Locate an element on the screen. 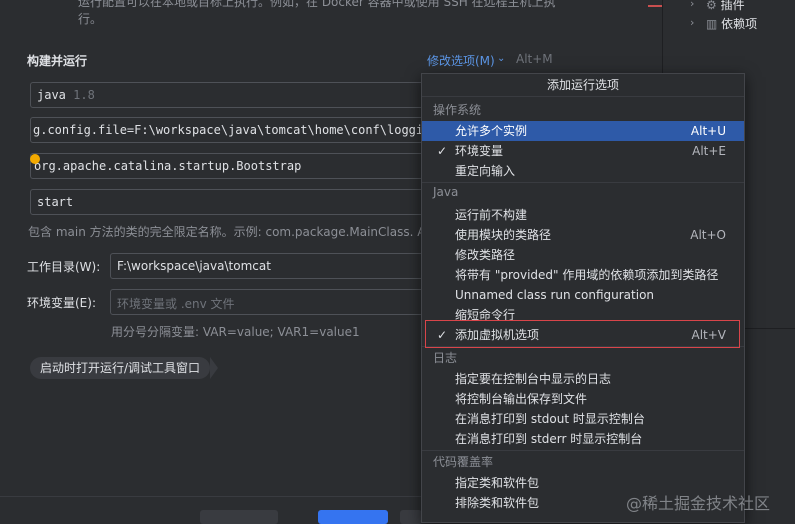 This screenshot has width=795, height=524. popup-menu-item: 将带有 "provided" 作用域的依赖项添加到类路径 is located at coordinates (583, 275).